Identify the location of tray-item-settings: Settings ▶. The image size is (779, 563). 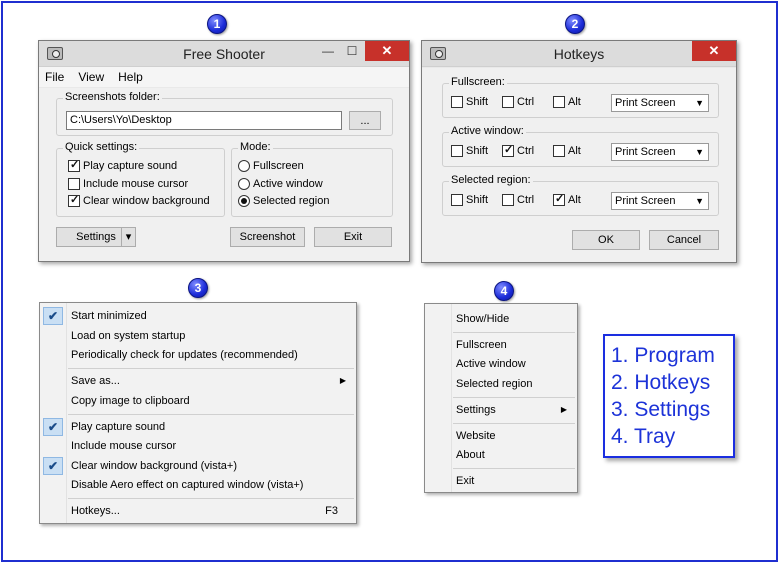
(501, 410).